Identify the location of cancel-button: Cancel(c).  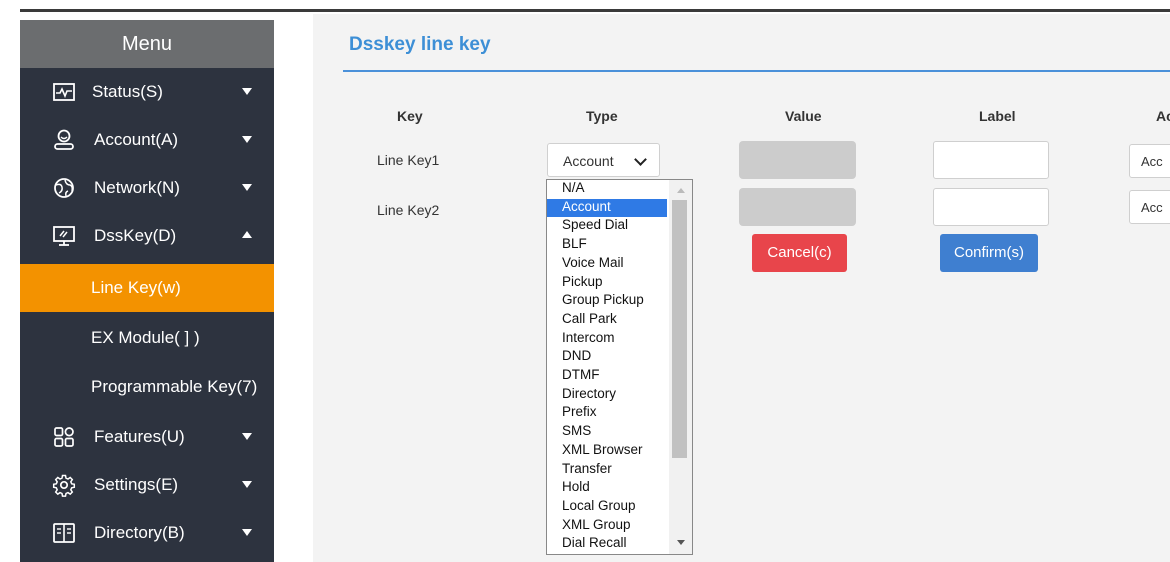
(799, 253).